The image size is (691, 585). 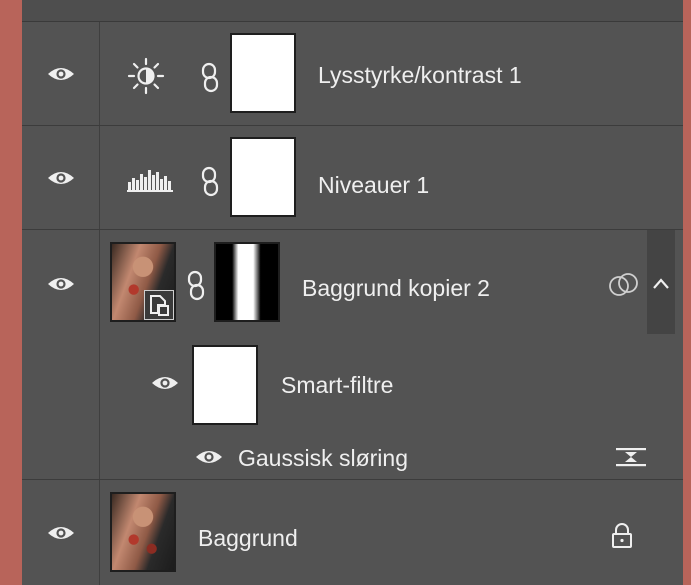 What do you see at coordinates (624, 285) in the screenshot?
I see `smart-filter-blend-icon` at bounding box center [624, 285].